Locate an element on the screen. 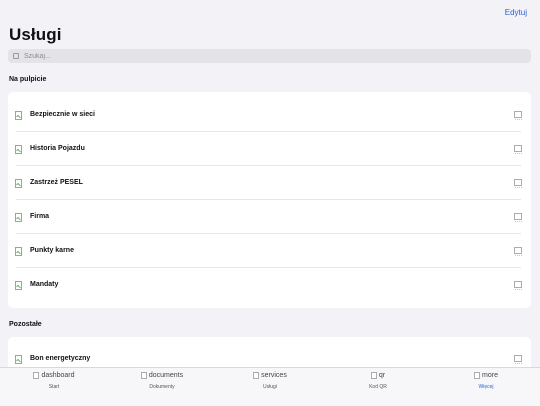  tab-start: dashboard Start is located at coordinates (54, 387).